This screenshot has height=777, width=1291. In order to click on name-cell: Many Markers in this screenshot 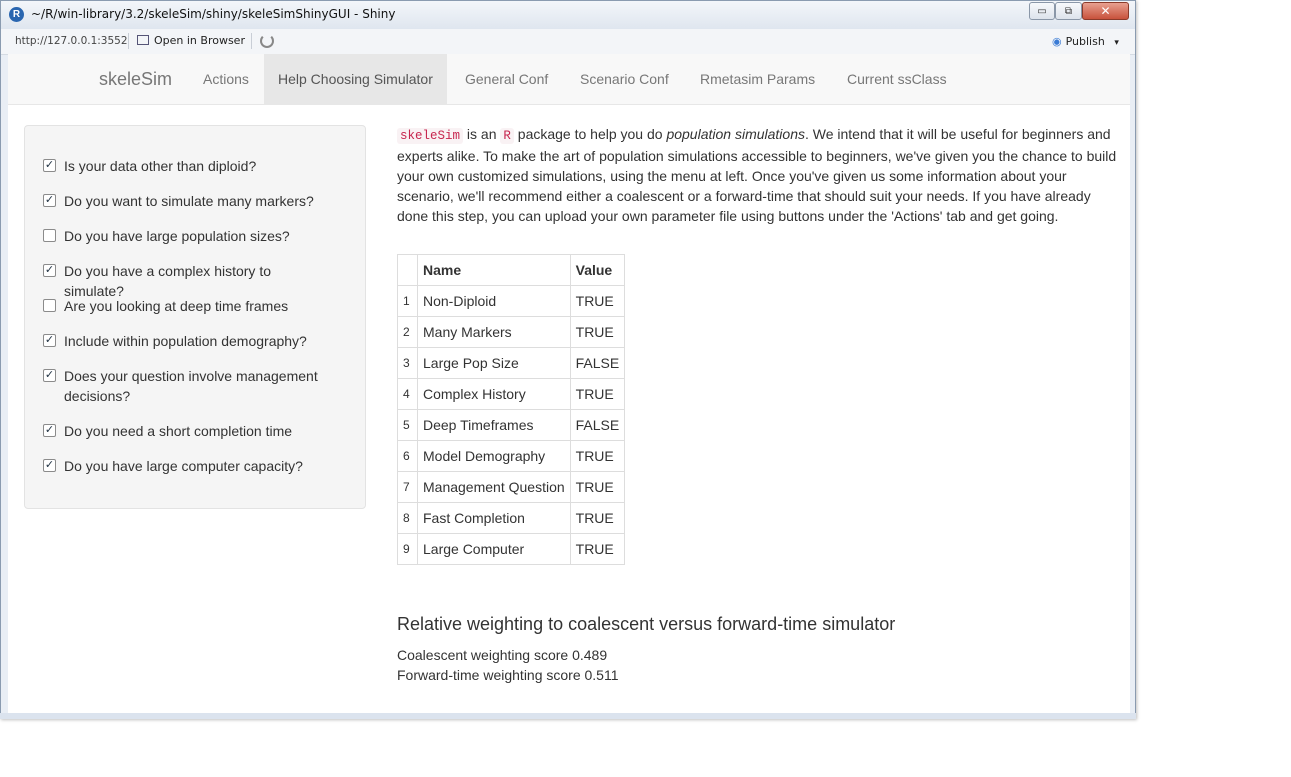, I will do `click(494, 332)`.